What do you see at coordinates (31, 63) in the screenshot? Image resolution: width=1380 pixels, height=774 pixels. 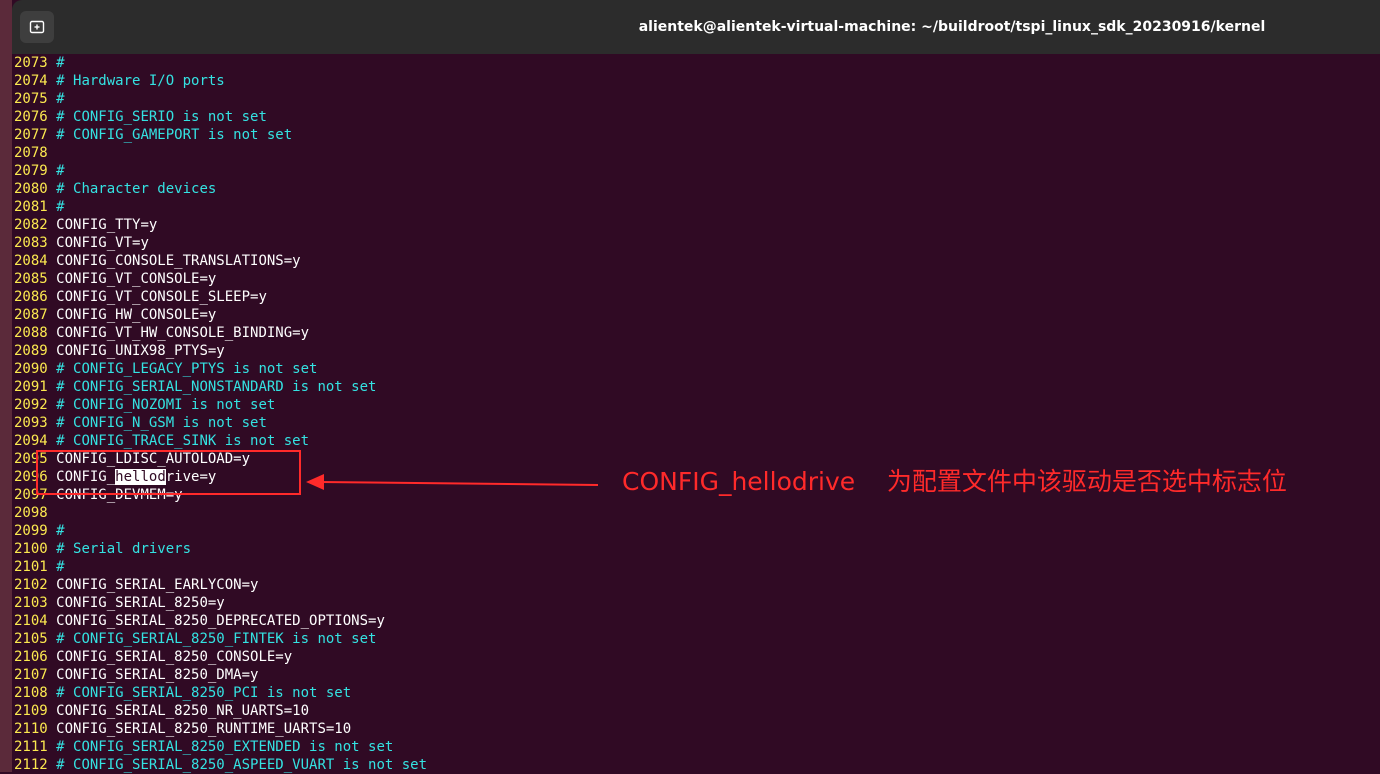 I see `line-number: 2073` at bounding box center [31, 63].